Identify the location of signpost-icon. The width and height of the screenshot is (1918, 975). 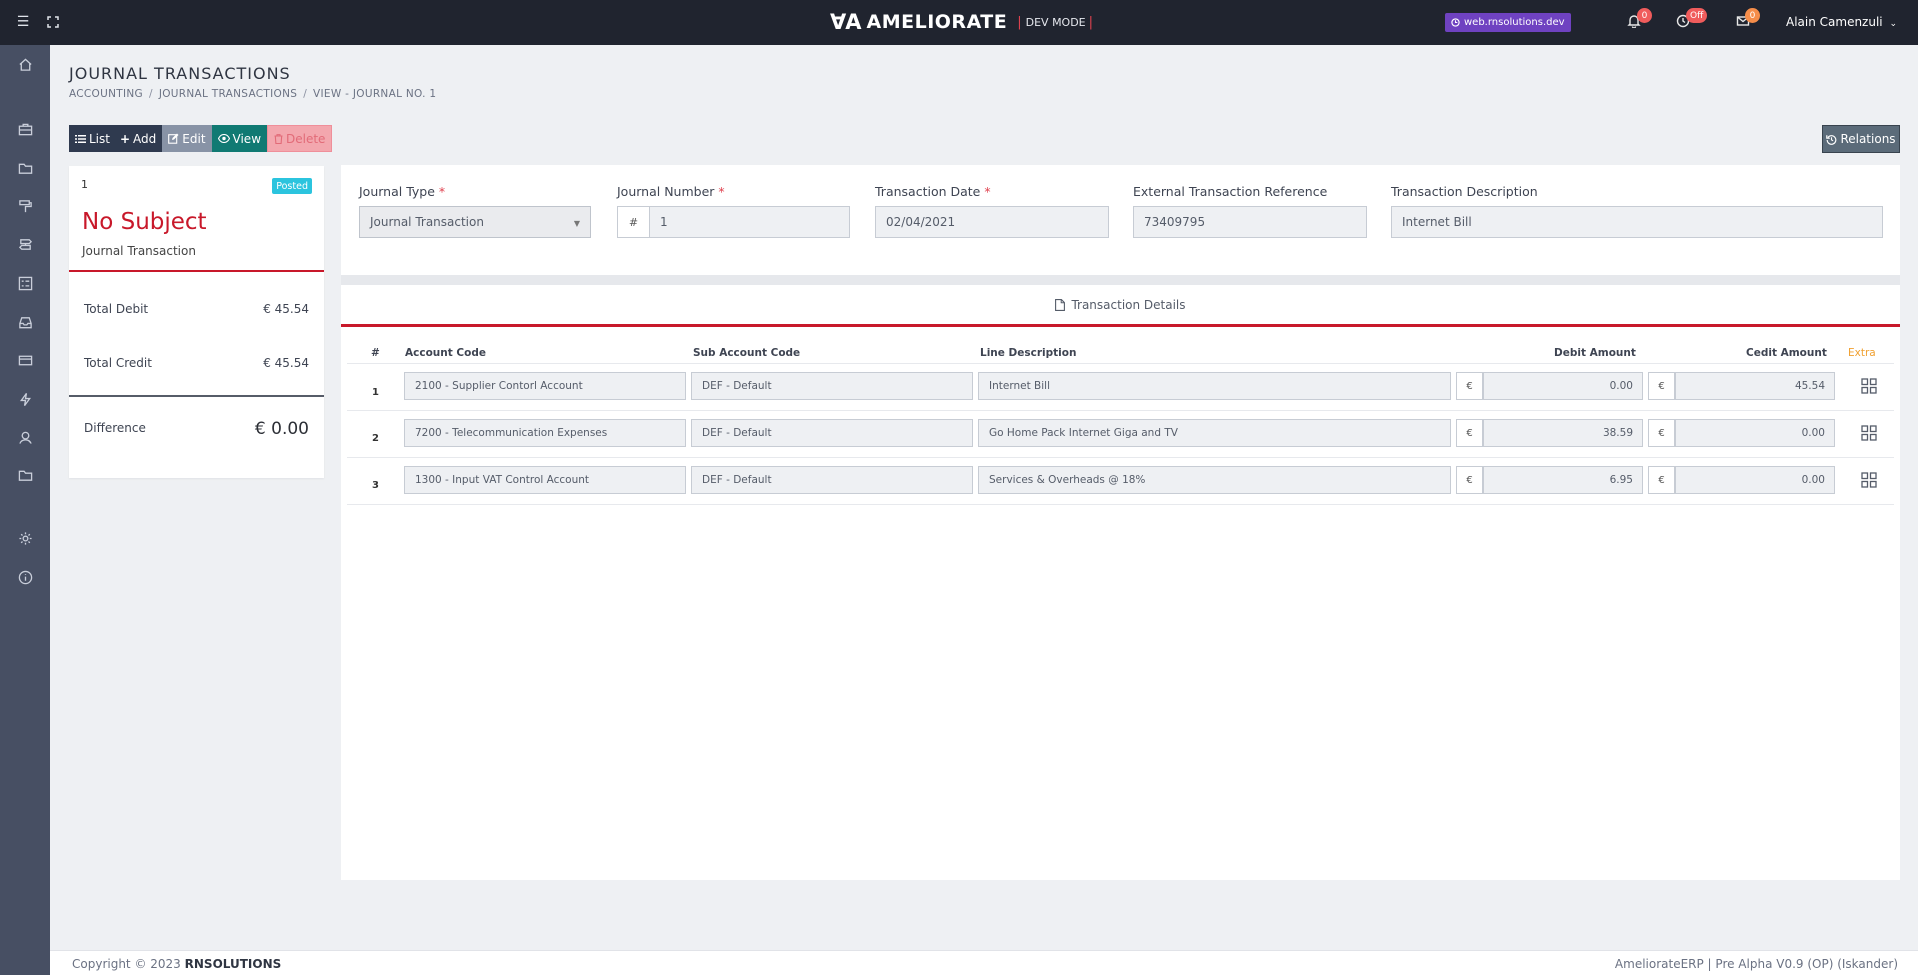
(25, 244).